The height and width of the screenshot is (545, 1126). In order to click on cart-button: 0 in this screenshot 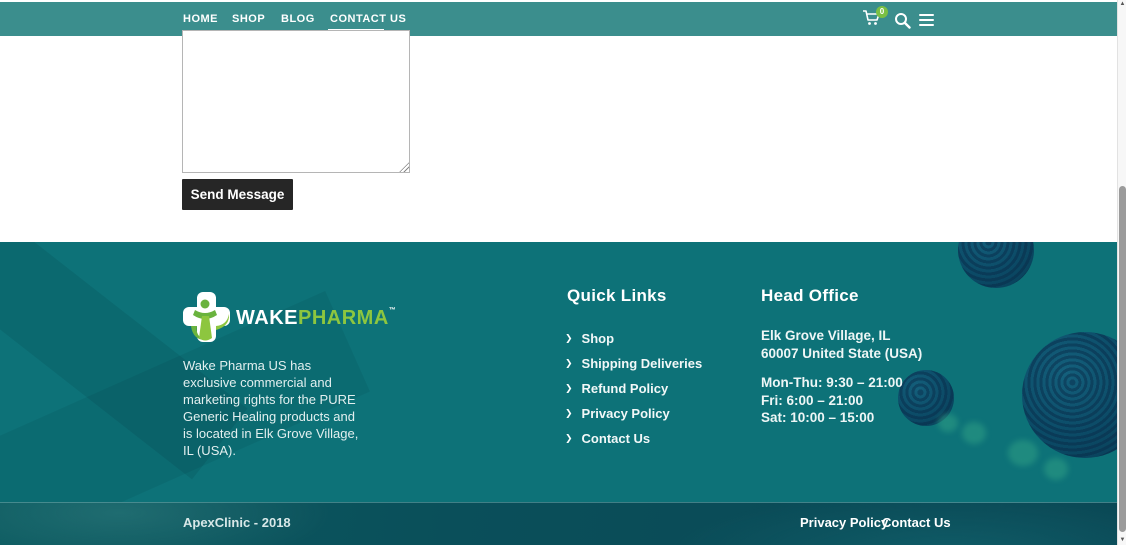, I will do `click(875, 19)`.